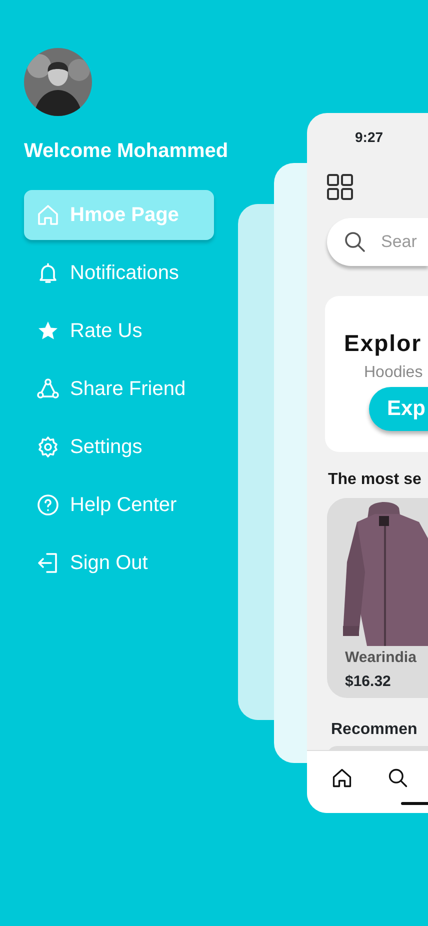 The image size is (428, 926). I want to click on menu-item: Rate Us, so click(119, 331).